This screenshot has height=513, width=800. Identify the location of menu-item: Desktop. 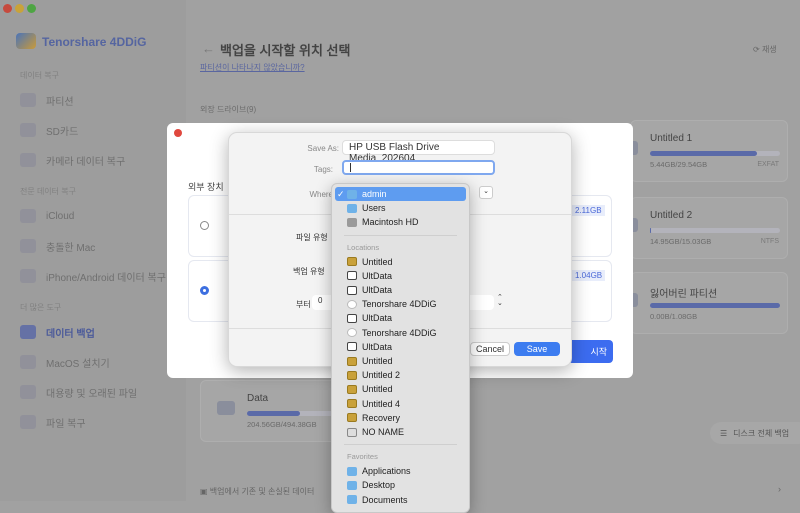
(400, 485).